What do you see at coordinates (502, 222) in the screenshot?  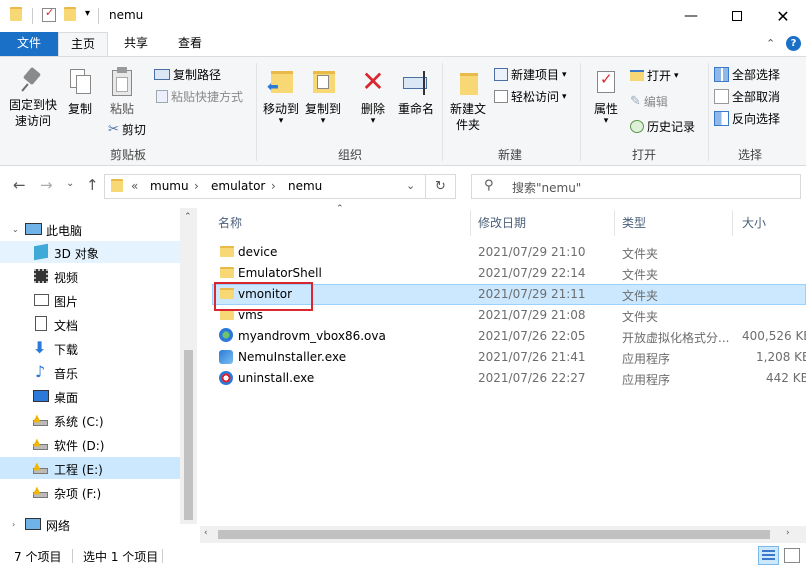 I see `column-header-date: 修改日期` at bounding box center [502, 222].